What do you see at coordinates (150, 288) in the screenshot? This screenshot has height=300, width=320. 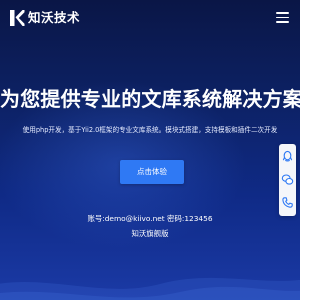 I see `decorative-wave` at bounding box center [150, 288].